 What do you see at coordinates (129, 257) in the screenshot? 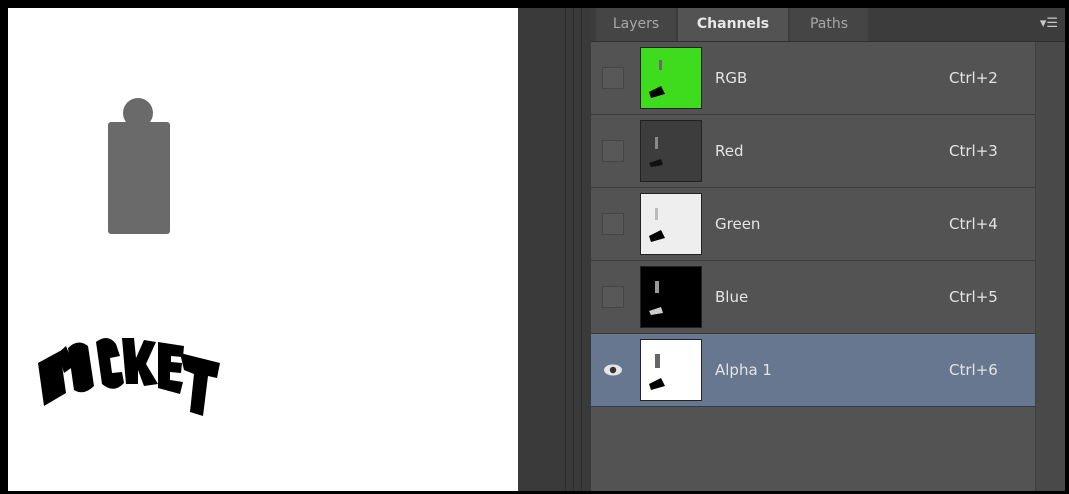
I see `canvas-artwork` at bounding box center [129, 257].